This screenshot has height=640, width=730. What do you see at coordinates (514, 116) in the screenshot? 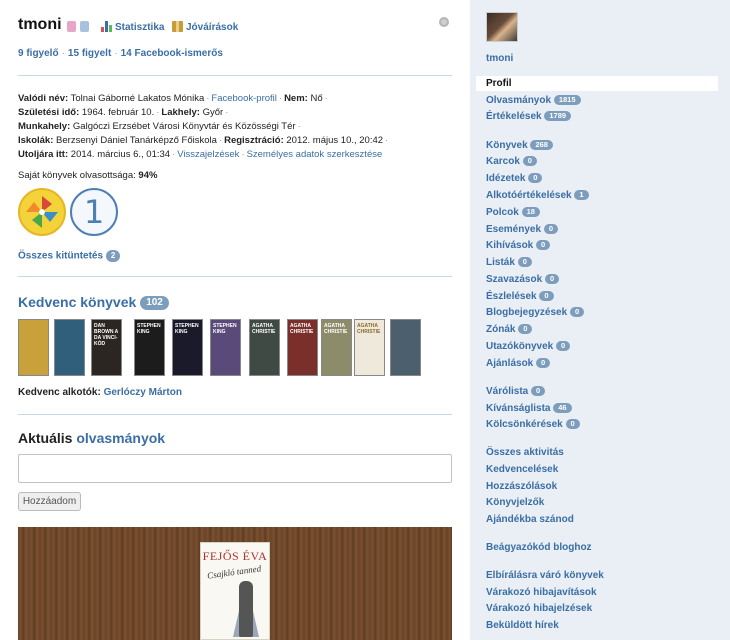
I see `sidebar-item-label: Értékelések` at bounding box center [514, 116].